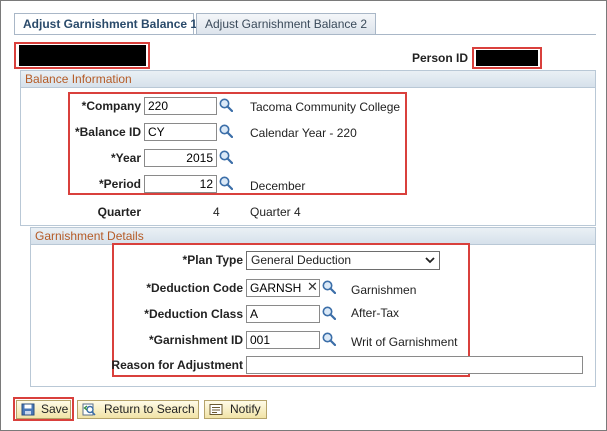 Image resolution: width=607 pixels, height=431 pixels. Describe the element at coordinates (28, 409) in the screenshot. I see `save-disk-icon` at that location.